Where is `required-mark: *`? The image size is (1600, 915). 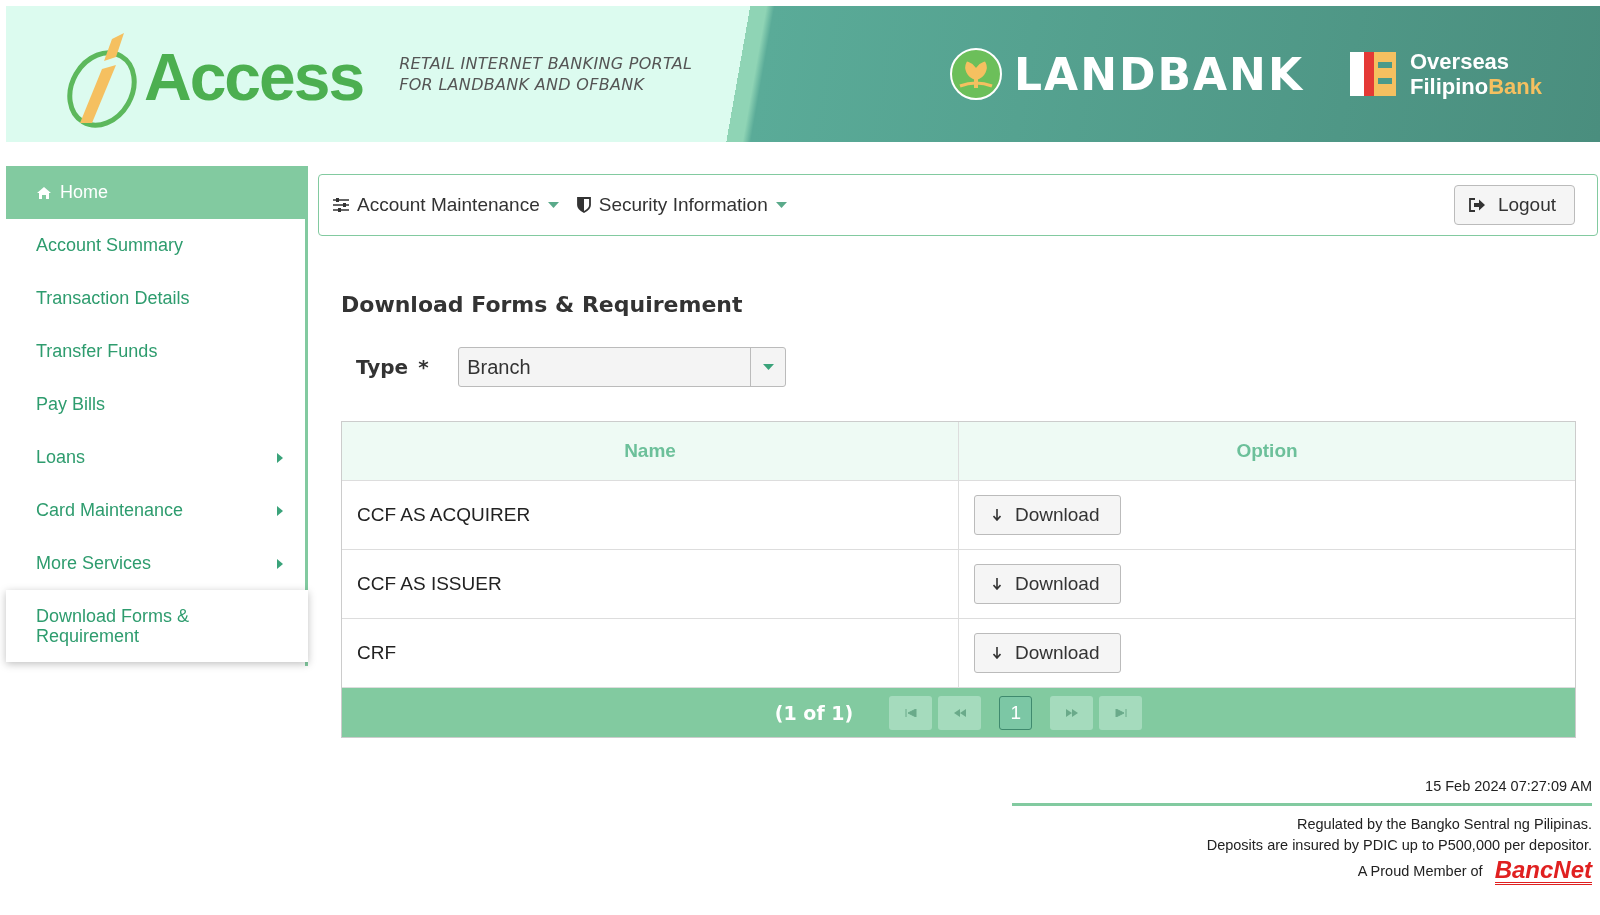 required-mark: * is located at coordinates (424, 367).